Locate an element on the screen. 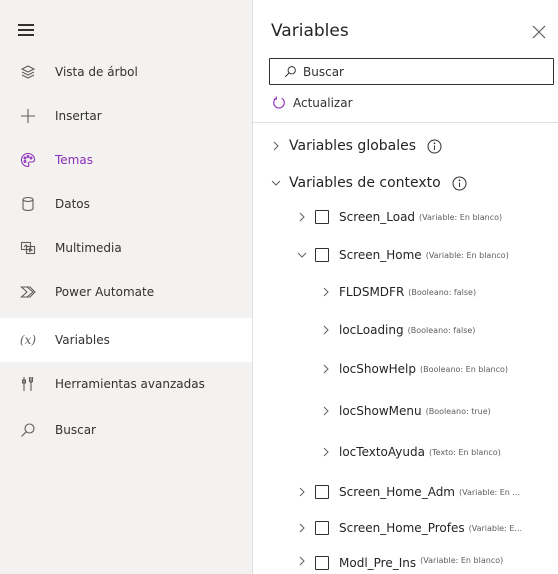  close-icon is located at coordinates (539, 31).